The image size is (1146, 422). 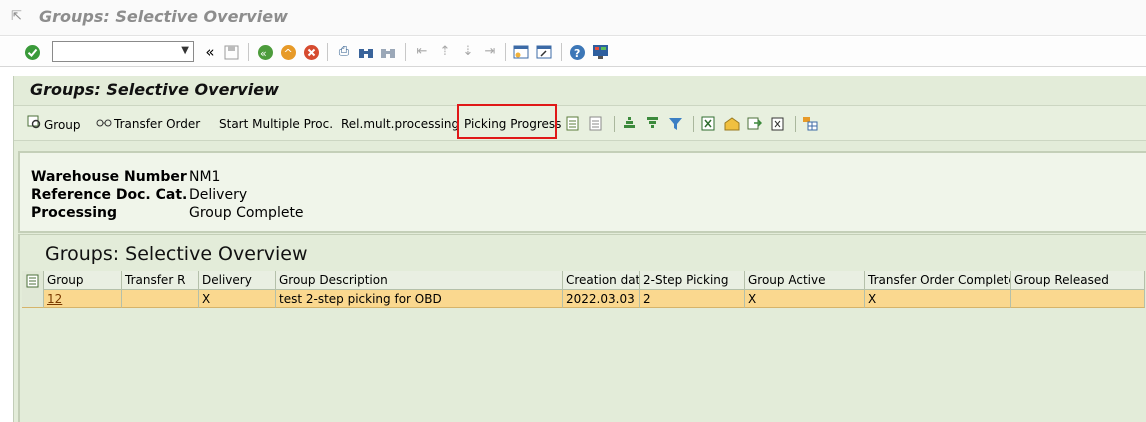 I want to click on column-header-group-released: Group Released, so click(x=1078, y=280).